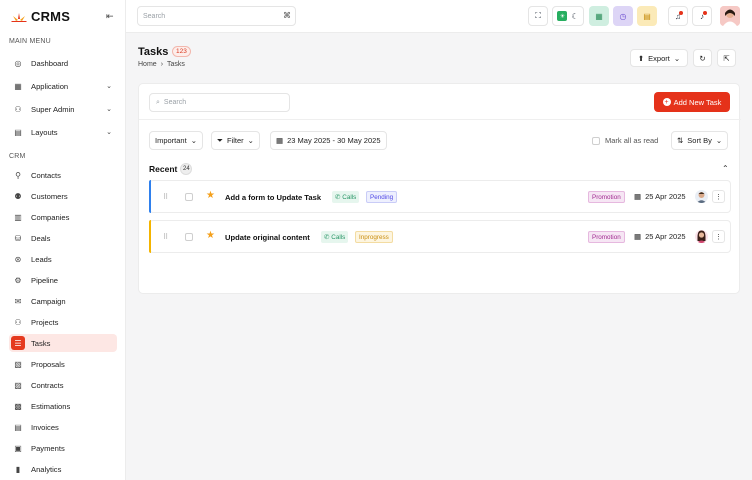 The height and width of the screenshot is (480, 752). Describe the element at coordinates (153, 52) in the screenshot. I see `page-title: Tasks` at that location.